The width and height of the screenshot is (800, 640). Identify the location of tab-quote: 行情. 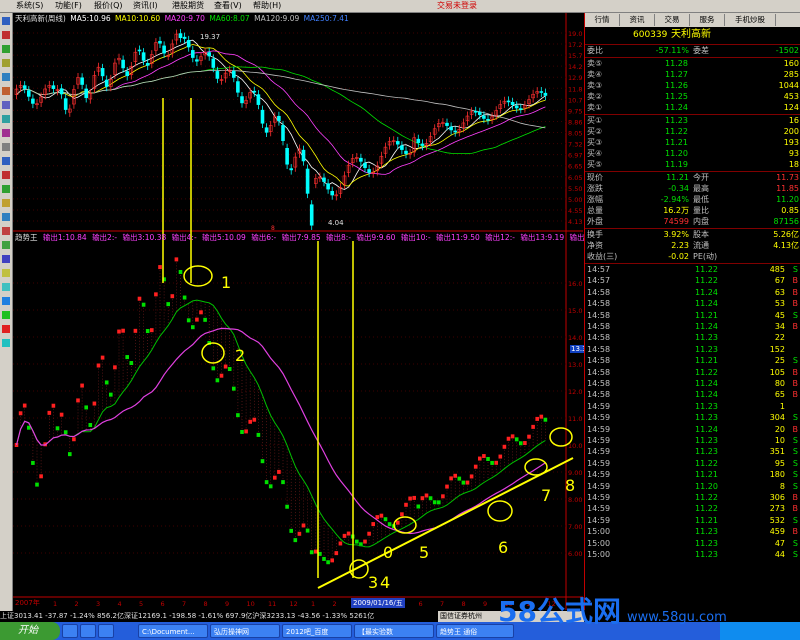
(602, 20).